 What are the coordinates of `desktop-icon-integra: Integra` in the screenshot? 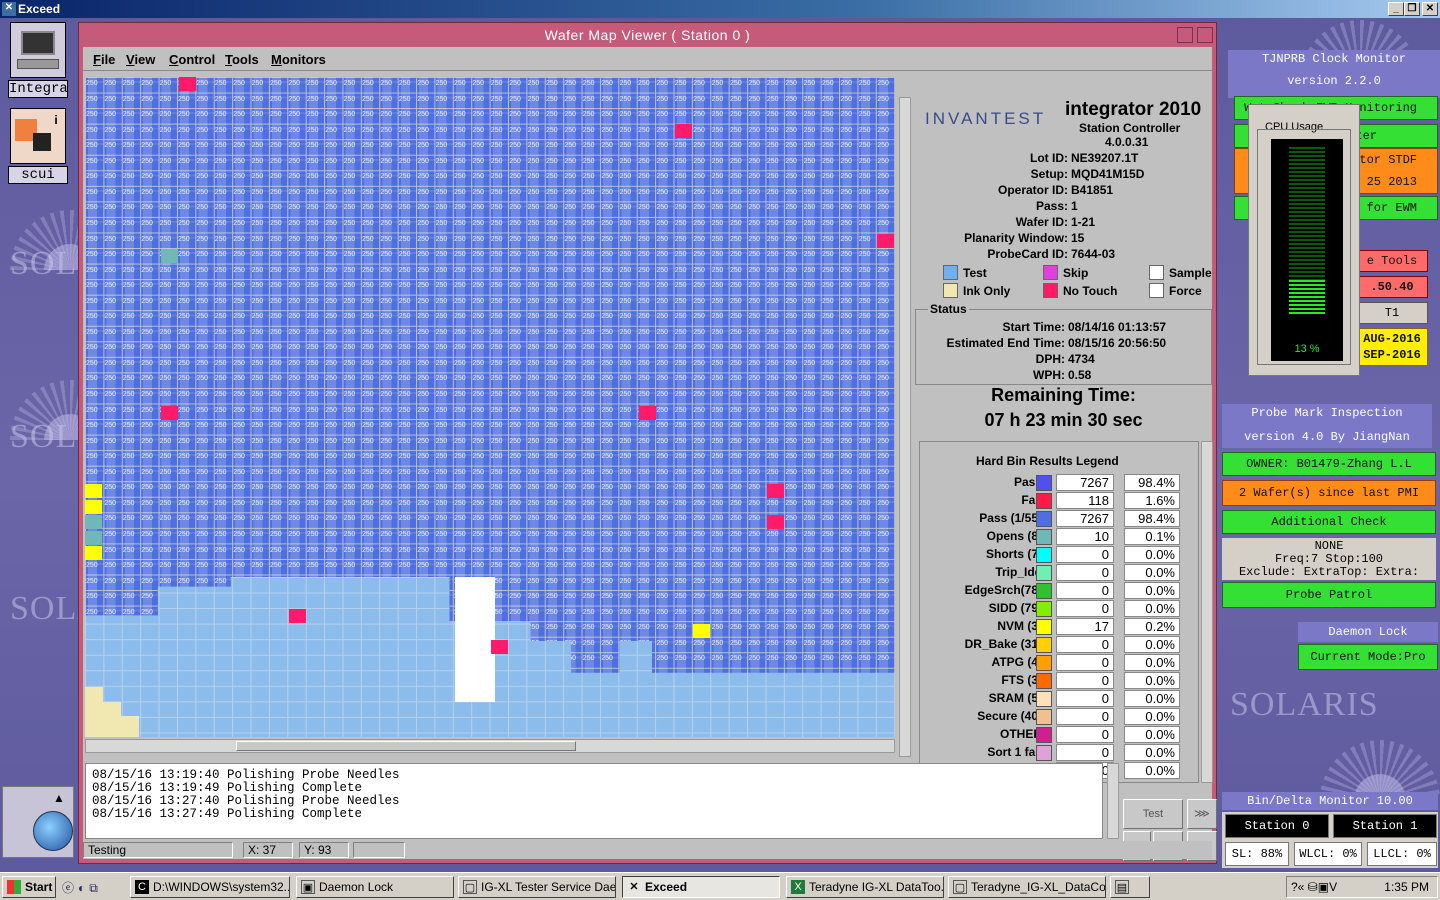 It's located at (38, 60).